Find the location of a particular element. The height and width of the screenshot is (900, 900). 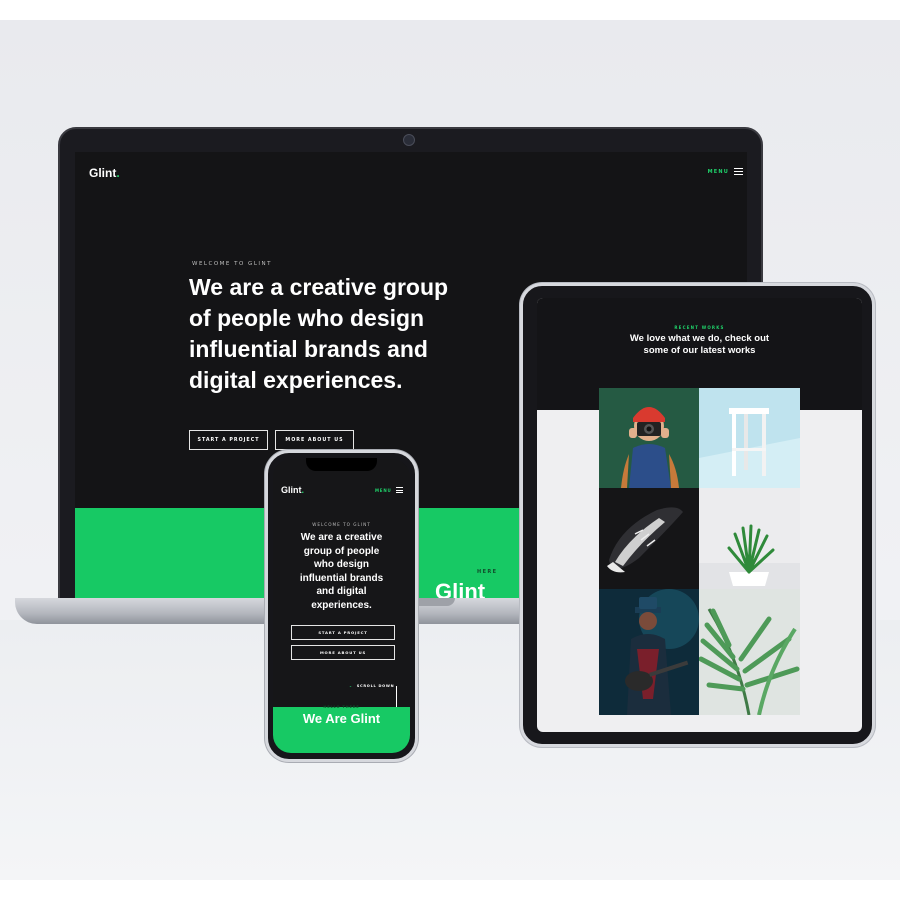

photographer-photo is located at coordinates (649, 438).